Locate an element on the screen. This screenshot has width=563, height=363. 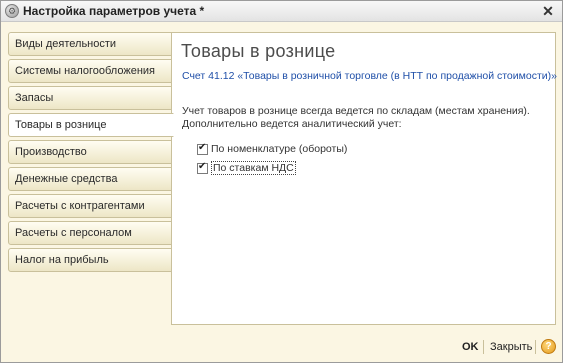
sidebar-item-label: Расчеты с контрагентами is located at coordinates (80, 206).